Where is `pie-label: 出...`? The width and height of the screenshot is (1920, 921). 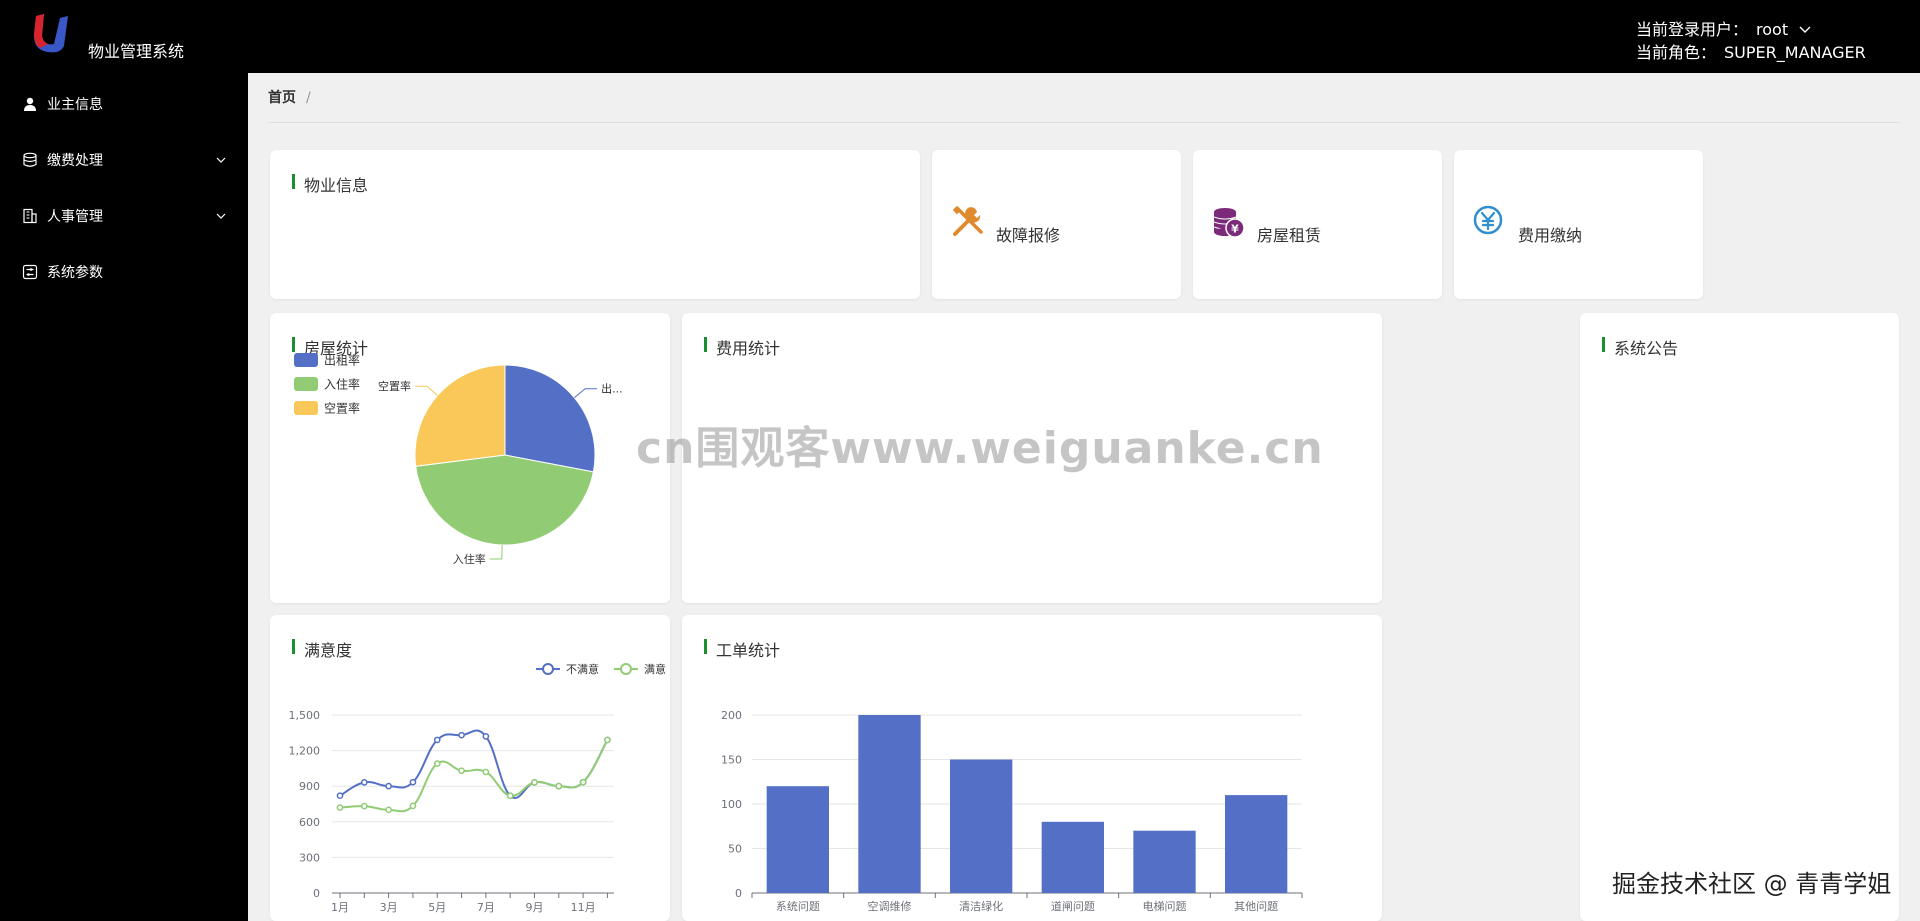 pie-label: 出... is located at coordinates (612, 389).